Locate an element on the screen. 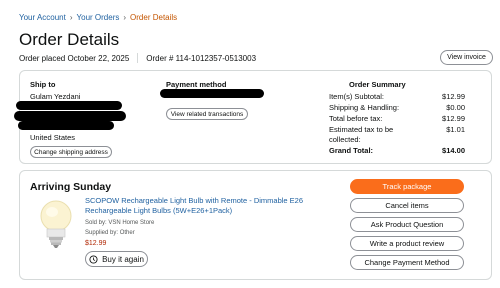 The image size is (500, 288). summary-row-shipping: Shipping & Handling: $0.00 is located at coordinates (397, 107).